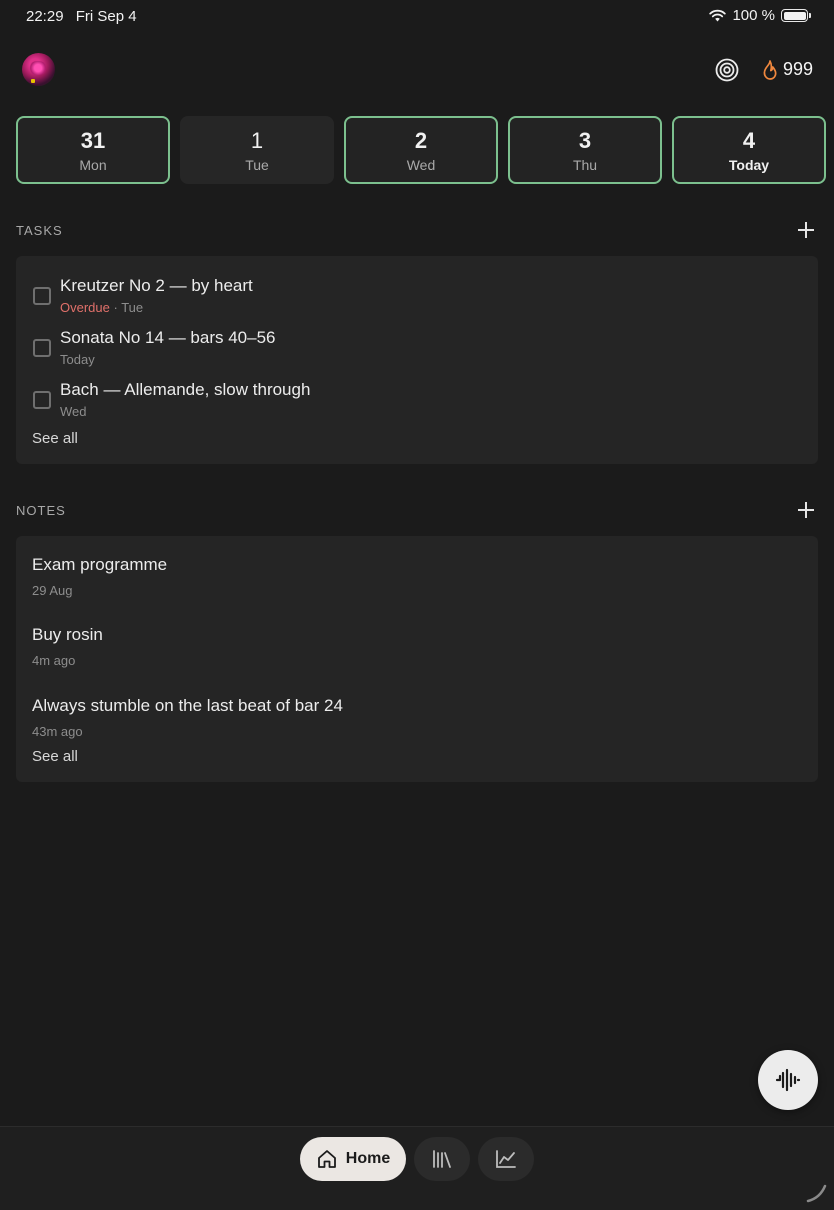 The image size is (834, 1210). What do you see at coordinates (85, 307) in the screenshot?
I see `overdue-label: Overdue` at bounding box center [85, 307].